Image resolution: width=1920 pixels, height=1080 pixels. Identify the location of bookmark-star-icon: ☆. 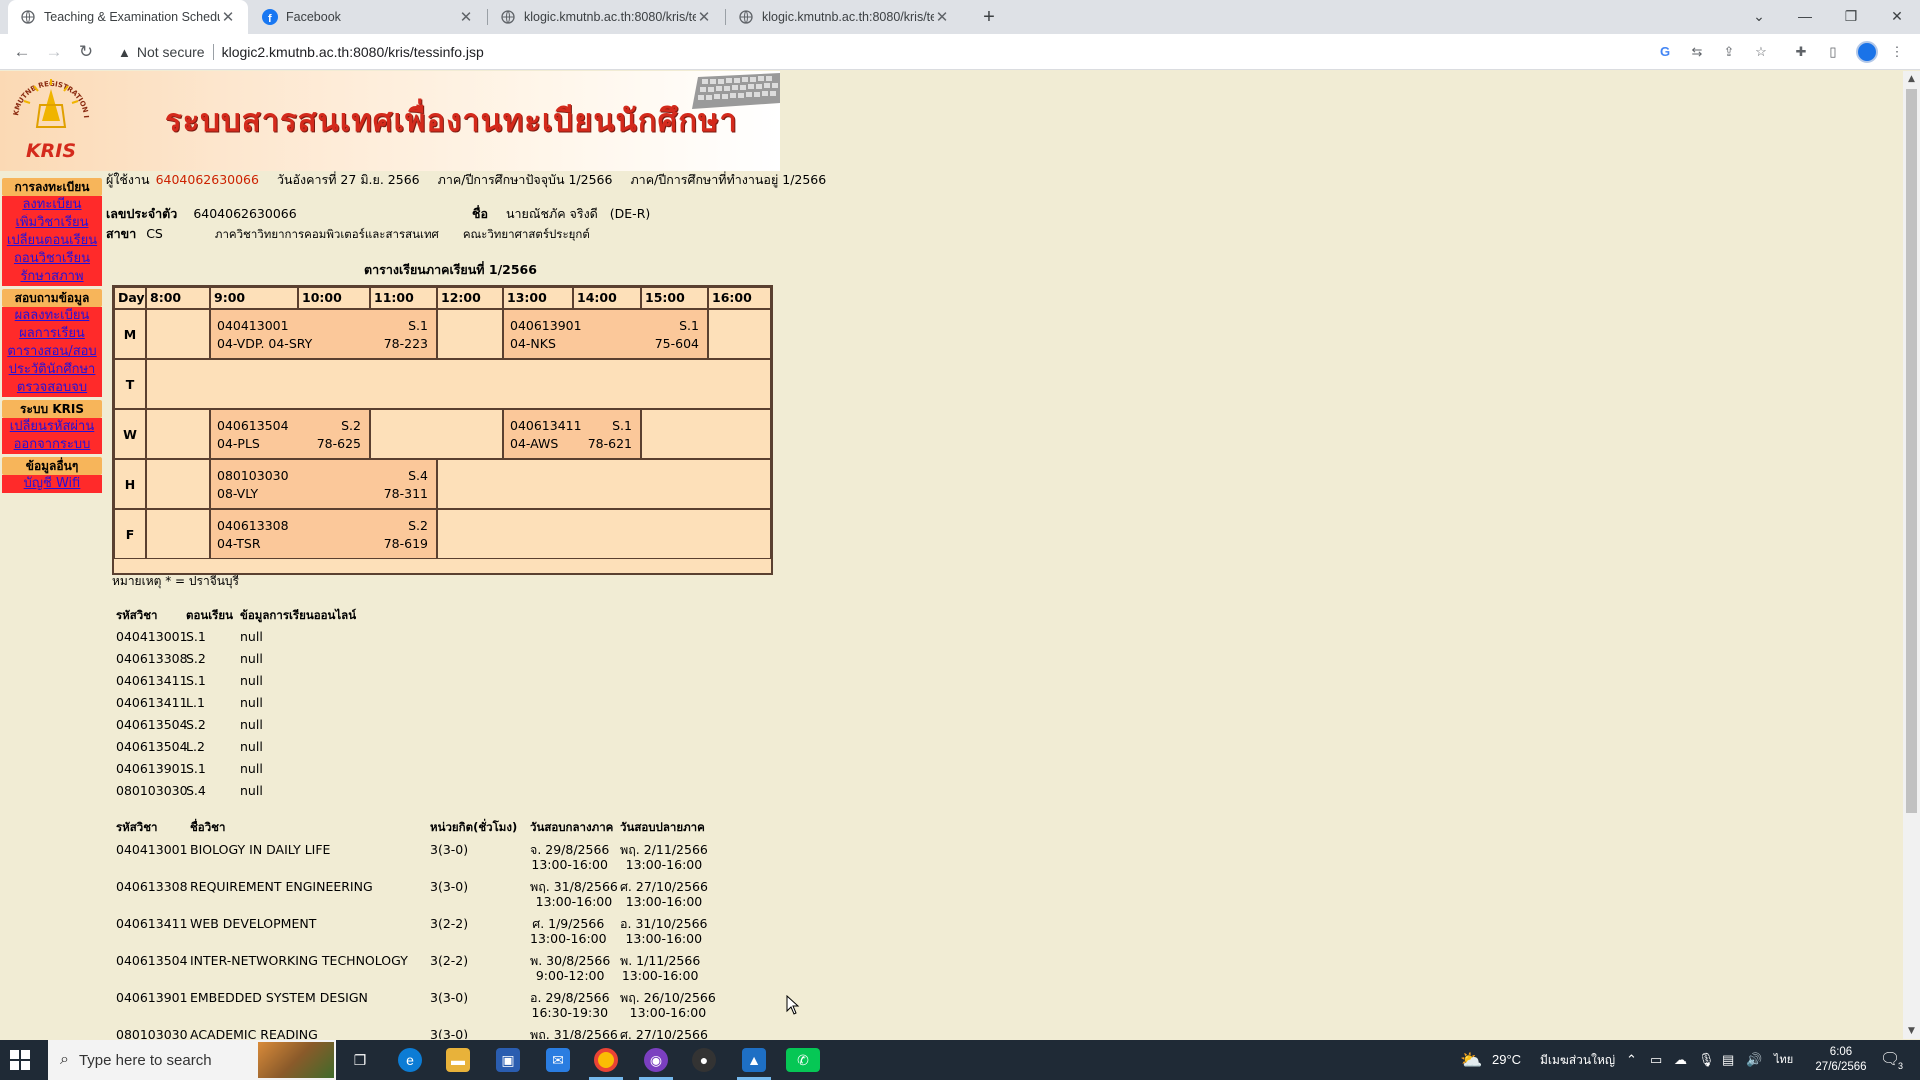
(1761, 52).